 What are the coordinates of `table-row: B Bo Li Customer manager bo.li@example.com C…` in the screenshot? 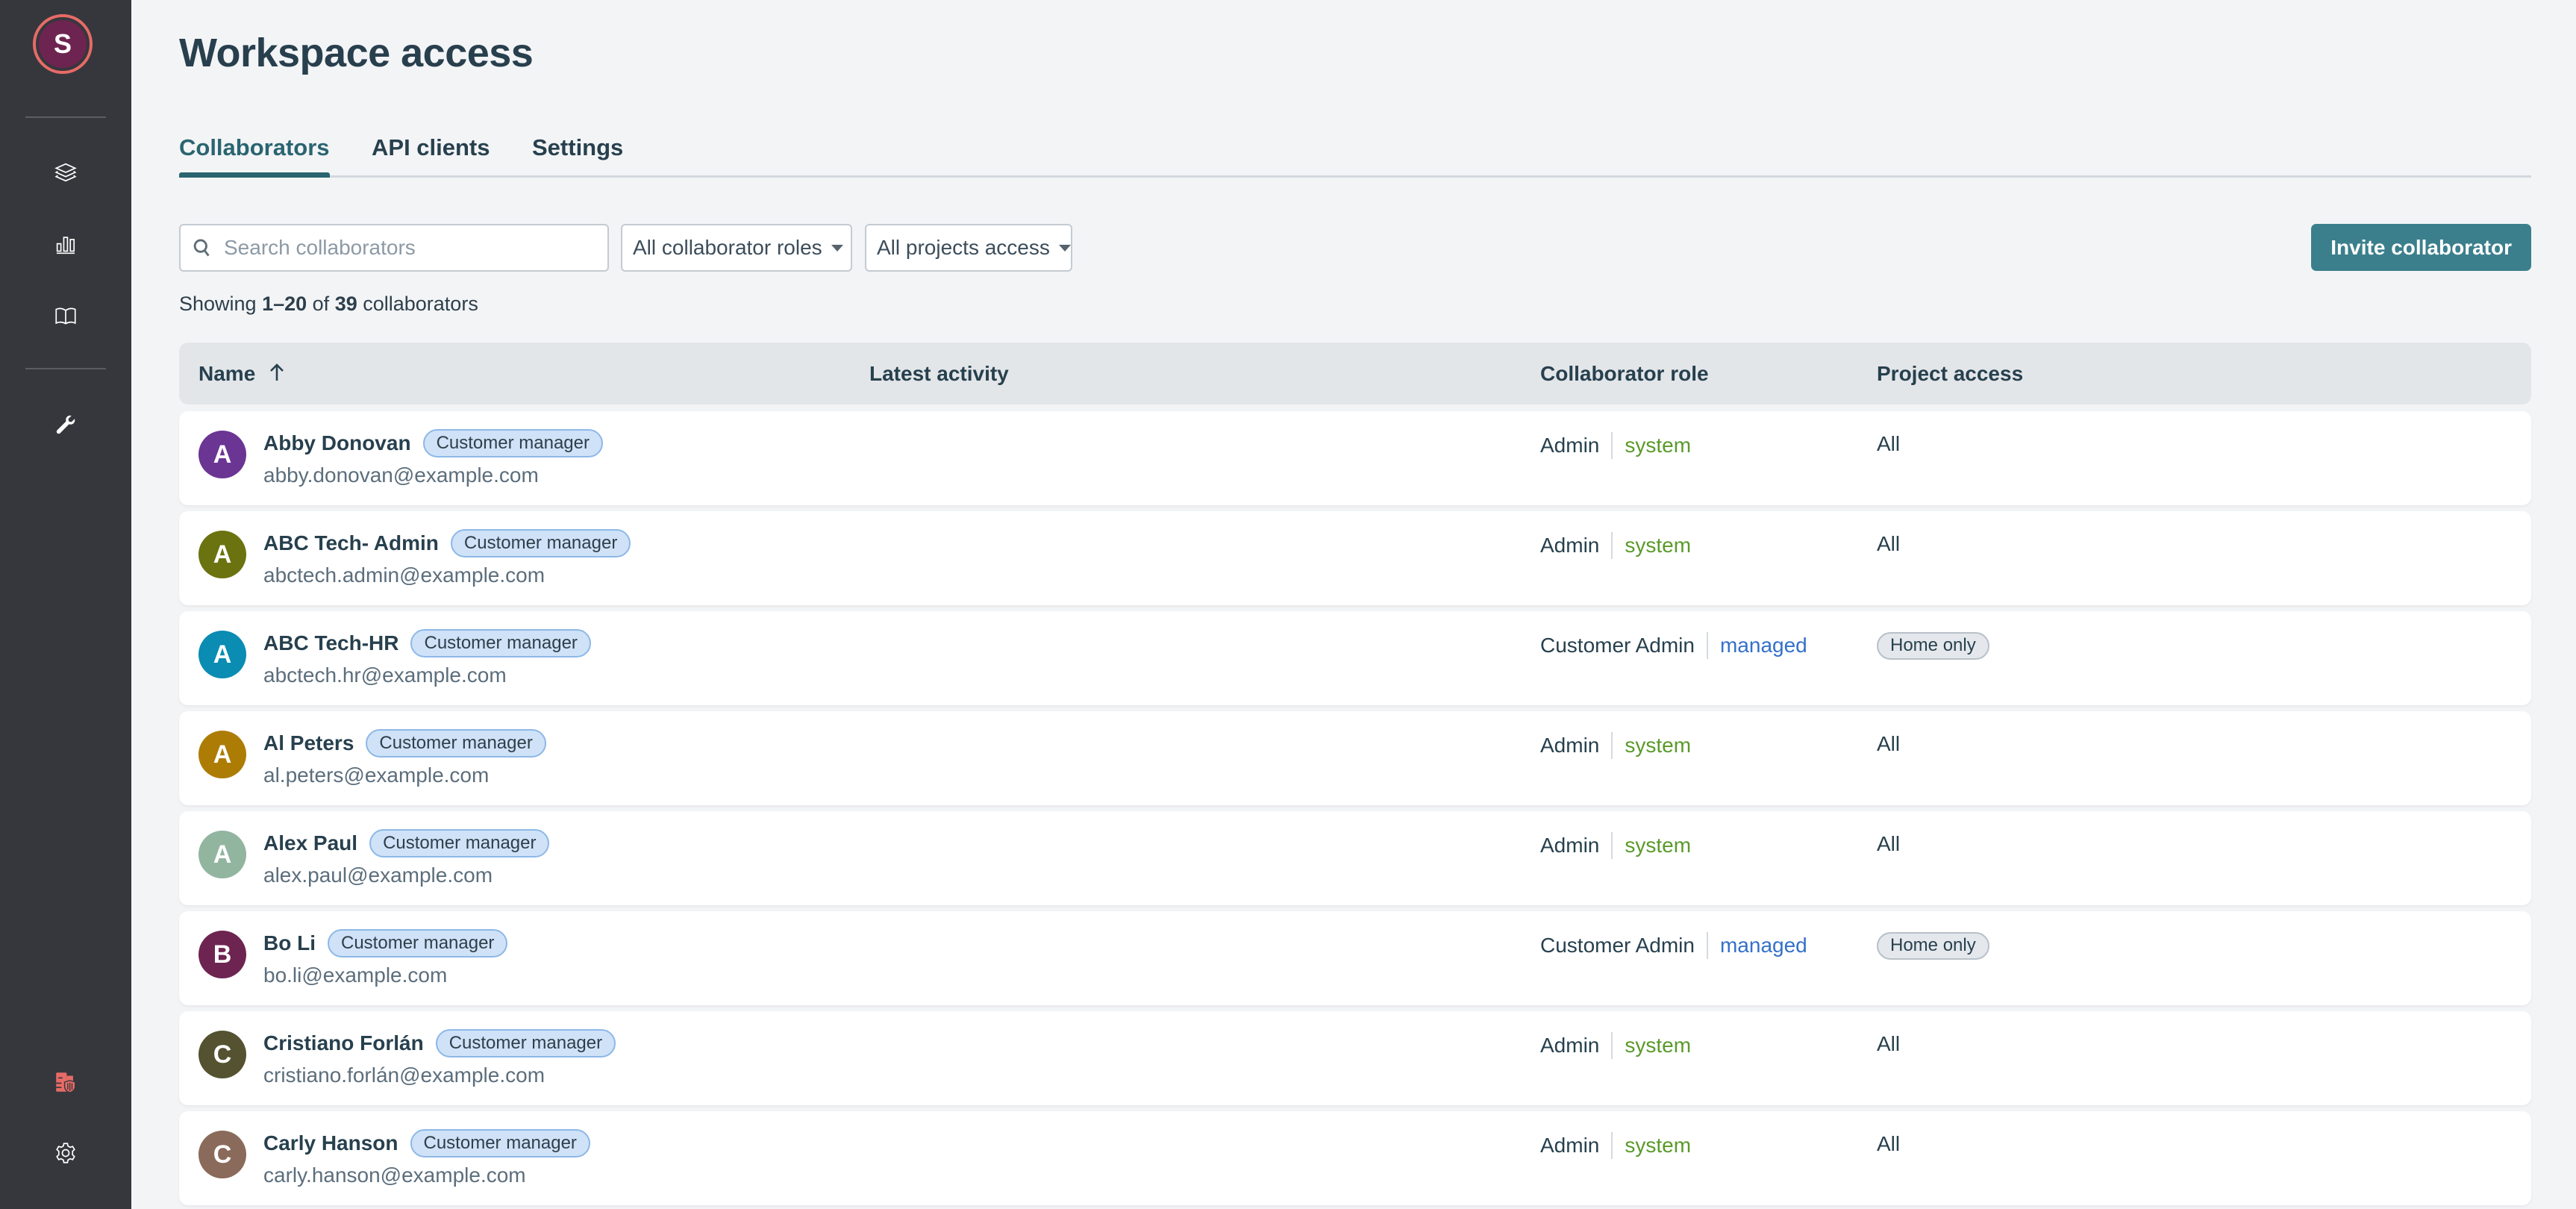 It's located at (1355, 958).